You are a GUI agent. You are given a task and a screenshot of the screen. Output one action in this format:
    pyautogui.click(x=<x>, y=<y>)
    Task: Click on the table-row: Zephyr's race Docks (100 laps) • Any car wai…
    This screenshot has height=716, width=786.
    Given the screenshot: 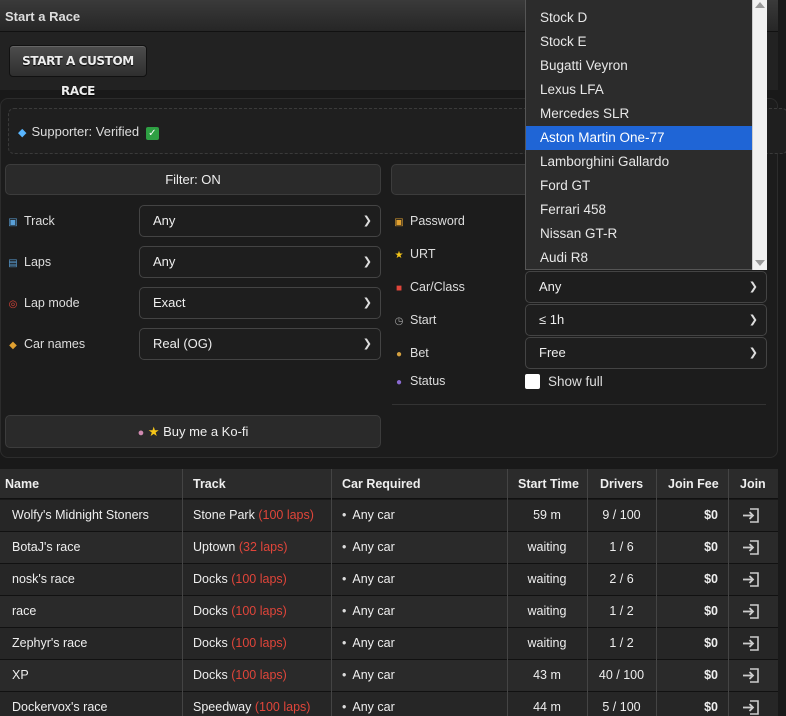 What is the action you would take?
    pyautogui.click(x=389, y=644)
    